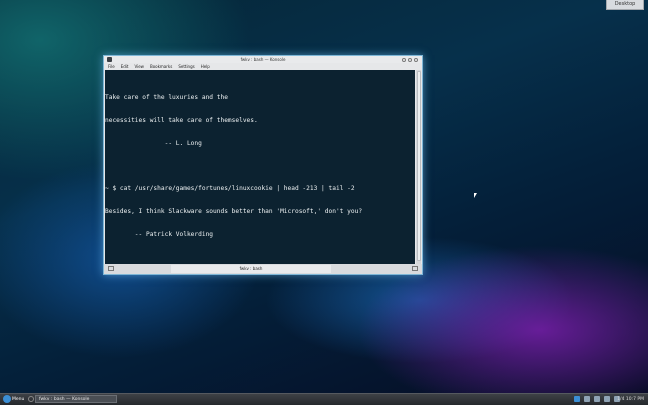 Image resolution: width=648 pixels, height=405 pixels. I want to click on tab-bash: fwkv : bash, so click(251, 269).